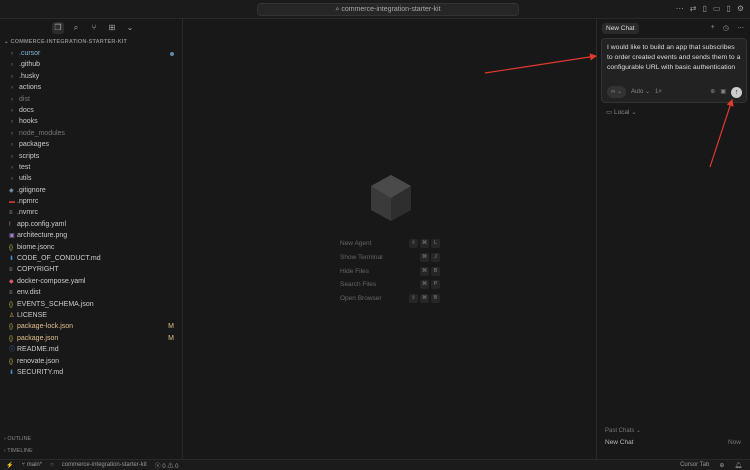  Describe the element at coordinates (91, 372) in the screenshot. I see `file-item: ⬇ SECURITY.md` at that location.